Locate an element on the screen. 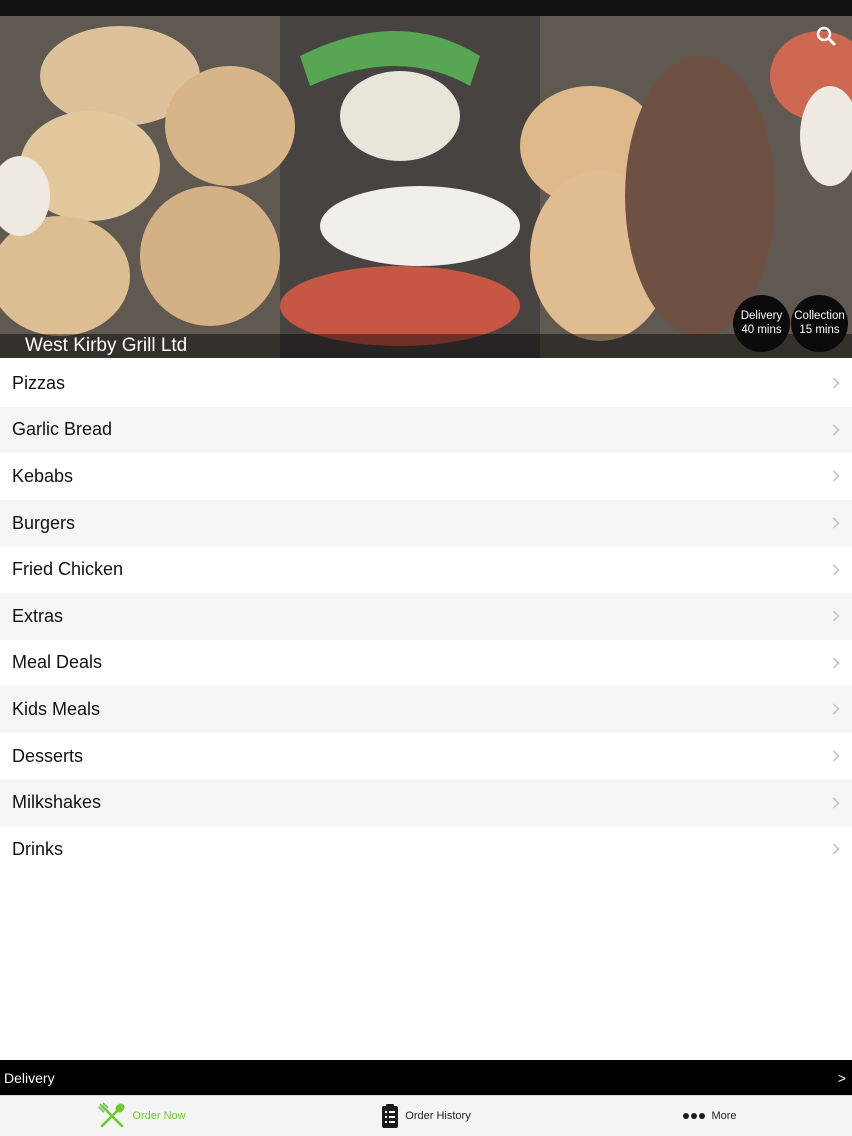 The image size is (852, 1136). tab-more: More is located at coordinates (710, 1116).